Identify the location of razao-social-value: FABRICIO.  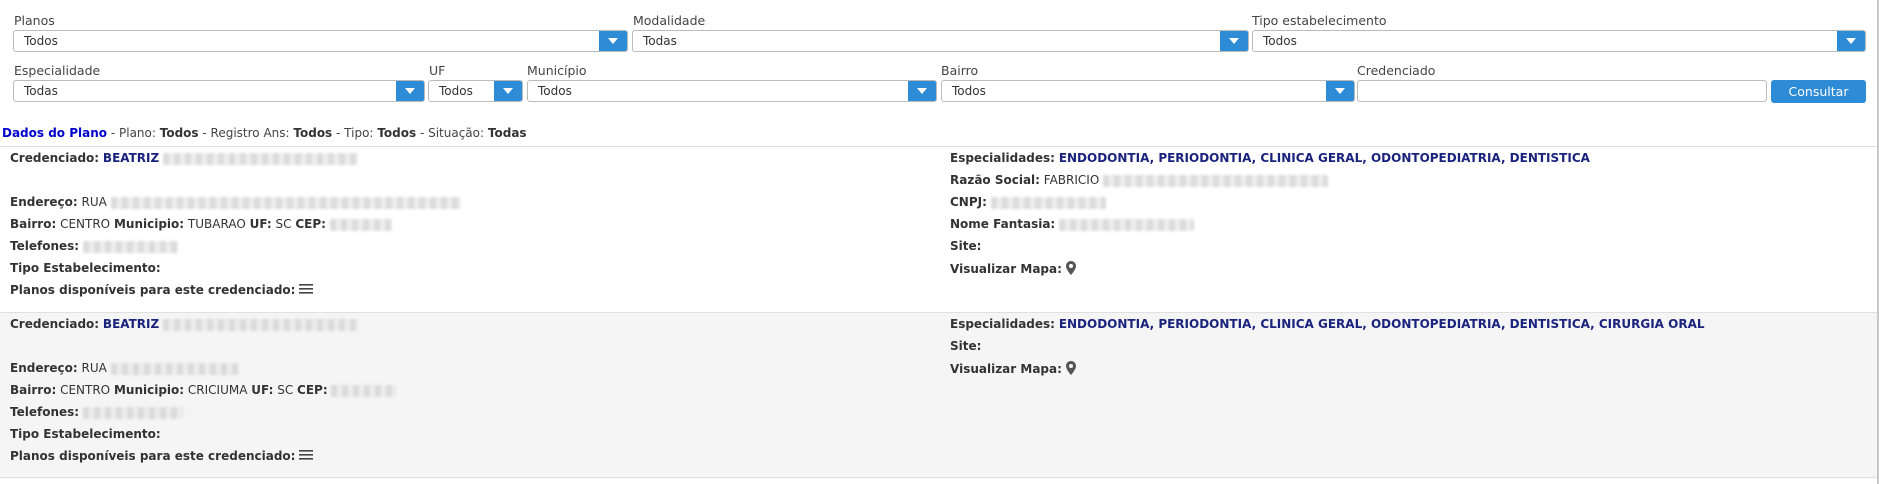
(1071, 180).